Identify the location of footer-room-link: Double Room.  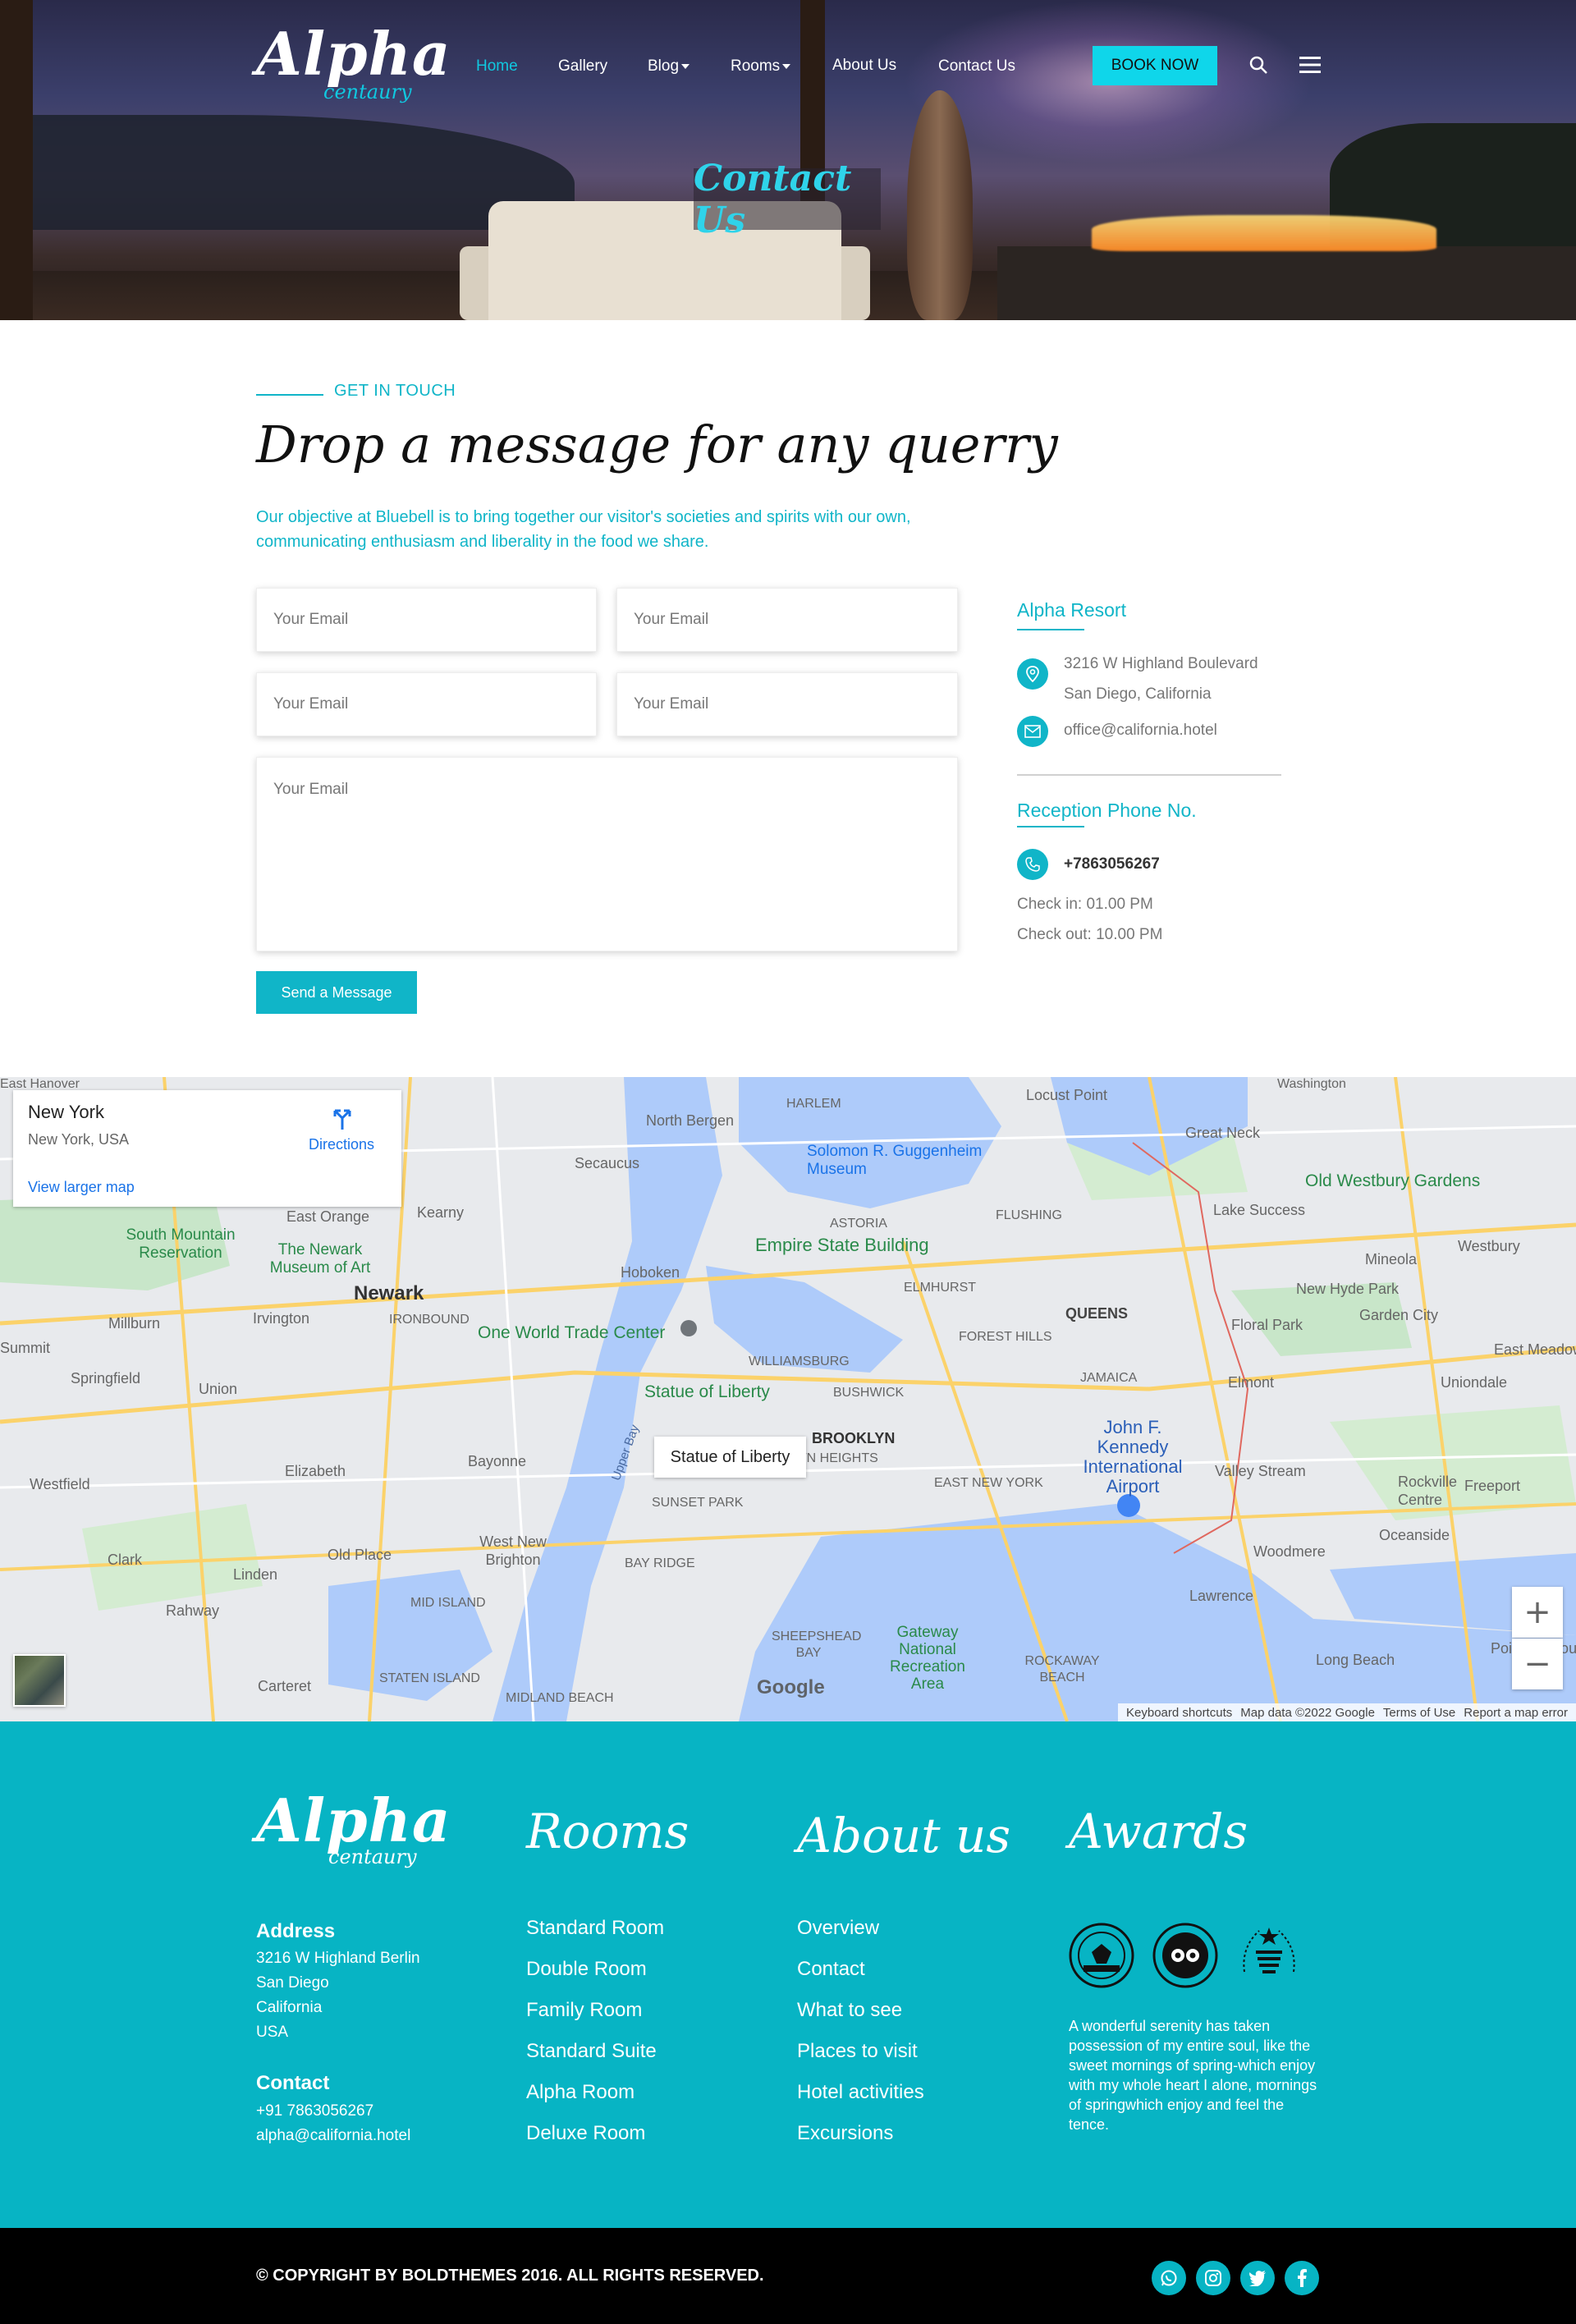
(586, 1969).